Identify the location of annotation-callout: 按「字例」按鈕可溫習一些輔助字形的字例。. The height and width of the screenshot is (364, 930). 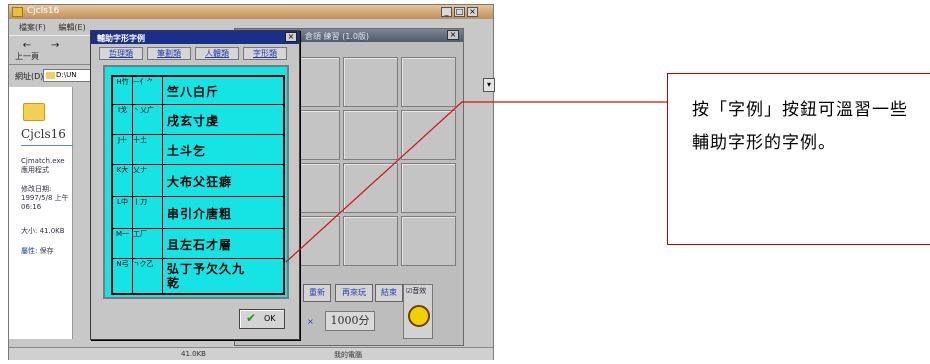
(798, 159).